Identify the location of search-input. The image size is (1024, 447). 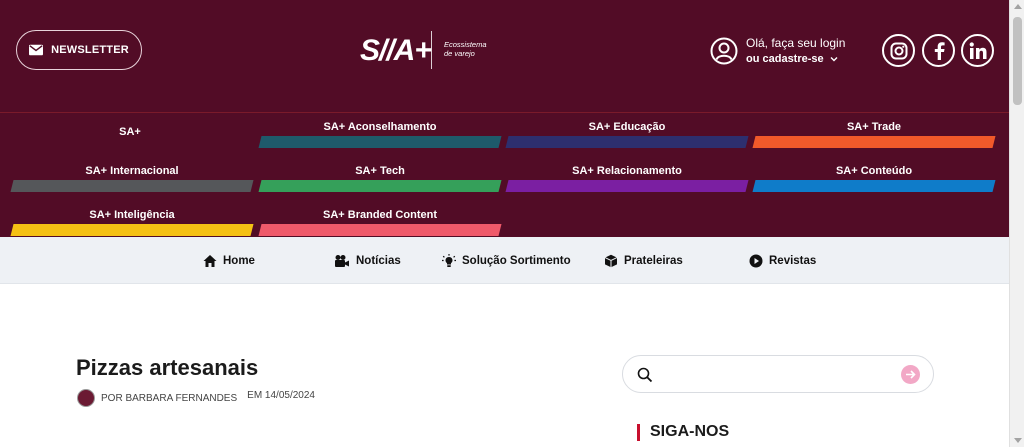
(778, 375).